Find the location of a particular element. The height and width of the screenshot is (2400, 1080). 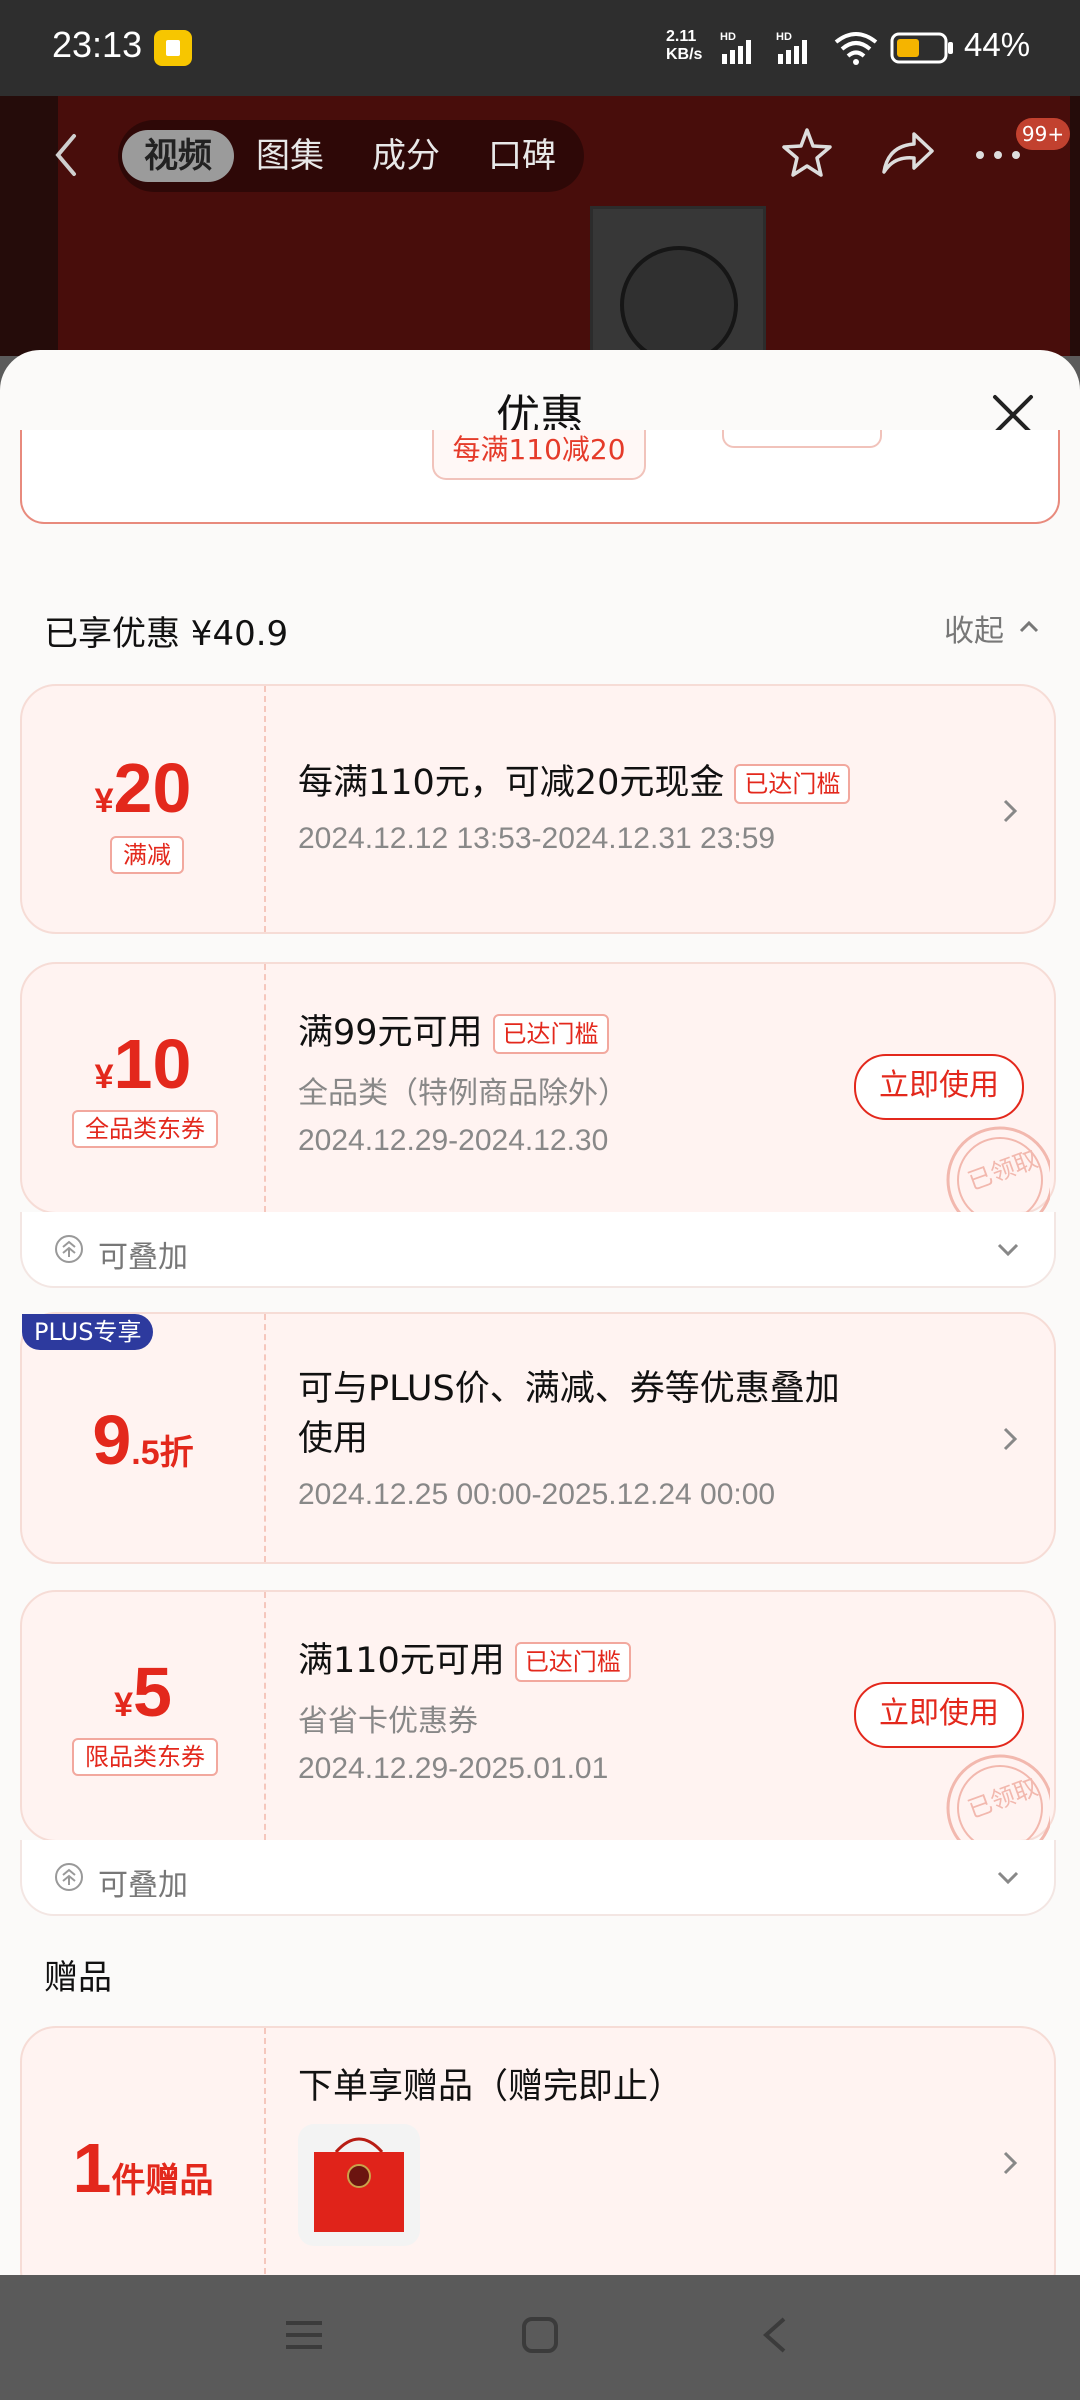

gift-card: 1件赠品 下单享赠品（赠完即止） is located at coordinates (538, 2150).